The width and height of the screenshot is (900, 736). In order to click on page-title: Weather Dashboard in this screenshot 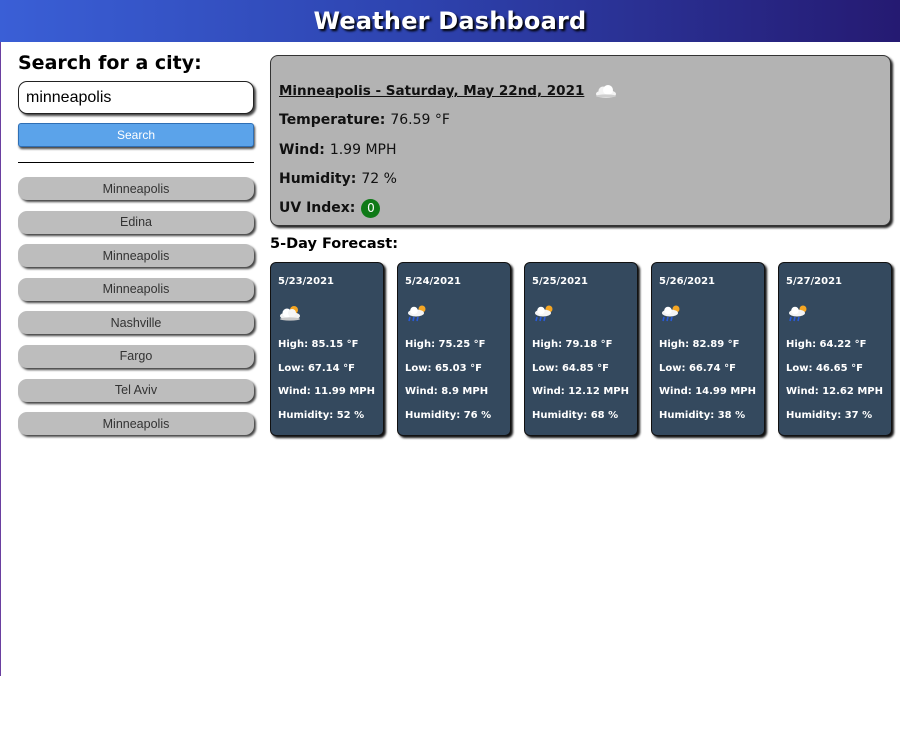, I will do `click(450, 21)`.